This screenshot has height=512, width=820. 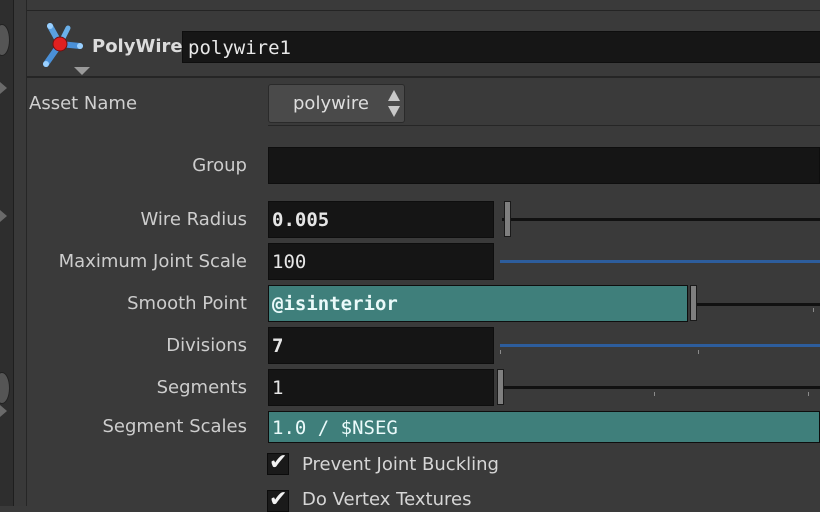 I want to click on divisions-slider-fill, so click(x=660, y=345).